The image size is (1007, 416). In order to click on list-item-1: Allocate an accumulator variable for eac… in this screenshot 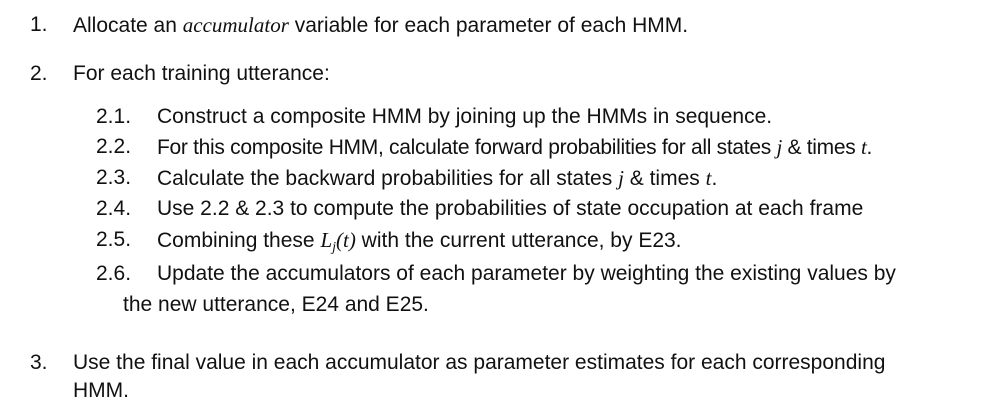, I will do `click(380, 25)`.